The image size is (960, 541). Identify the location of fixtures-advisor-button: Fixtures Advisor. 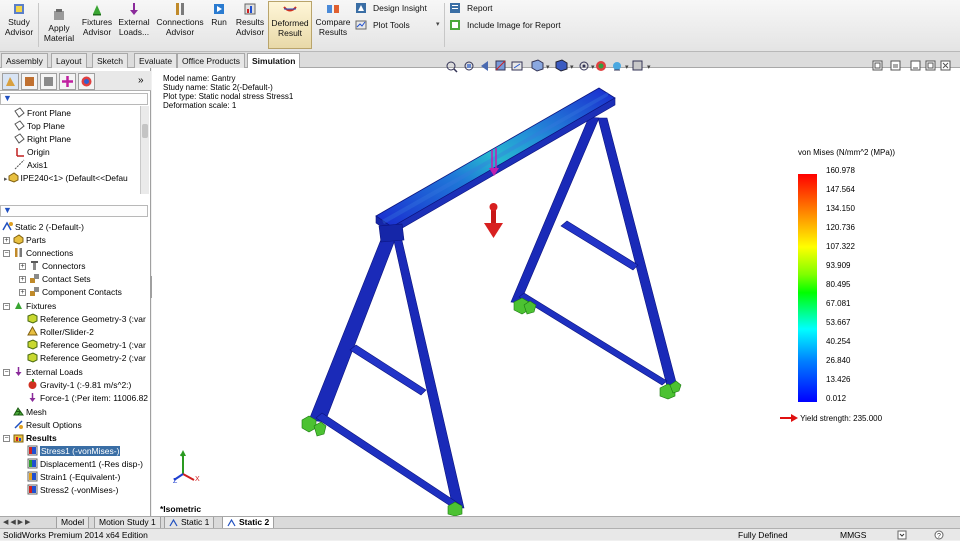
(97, 25).